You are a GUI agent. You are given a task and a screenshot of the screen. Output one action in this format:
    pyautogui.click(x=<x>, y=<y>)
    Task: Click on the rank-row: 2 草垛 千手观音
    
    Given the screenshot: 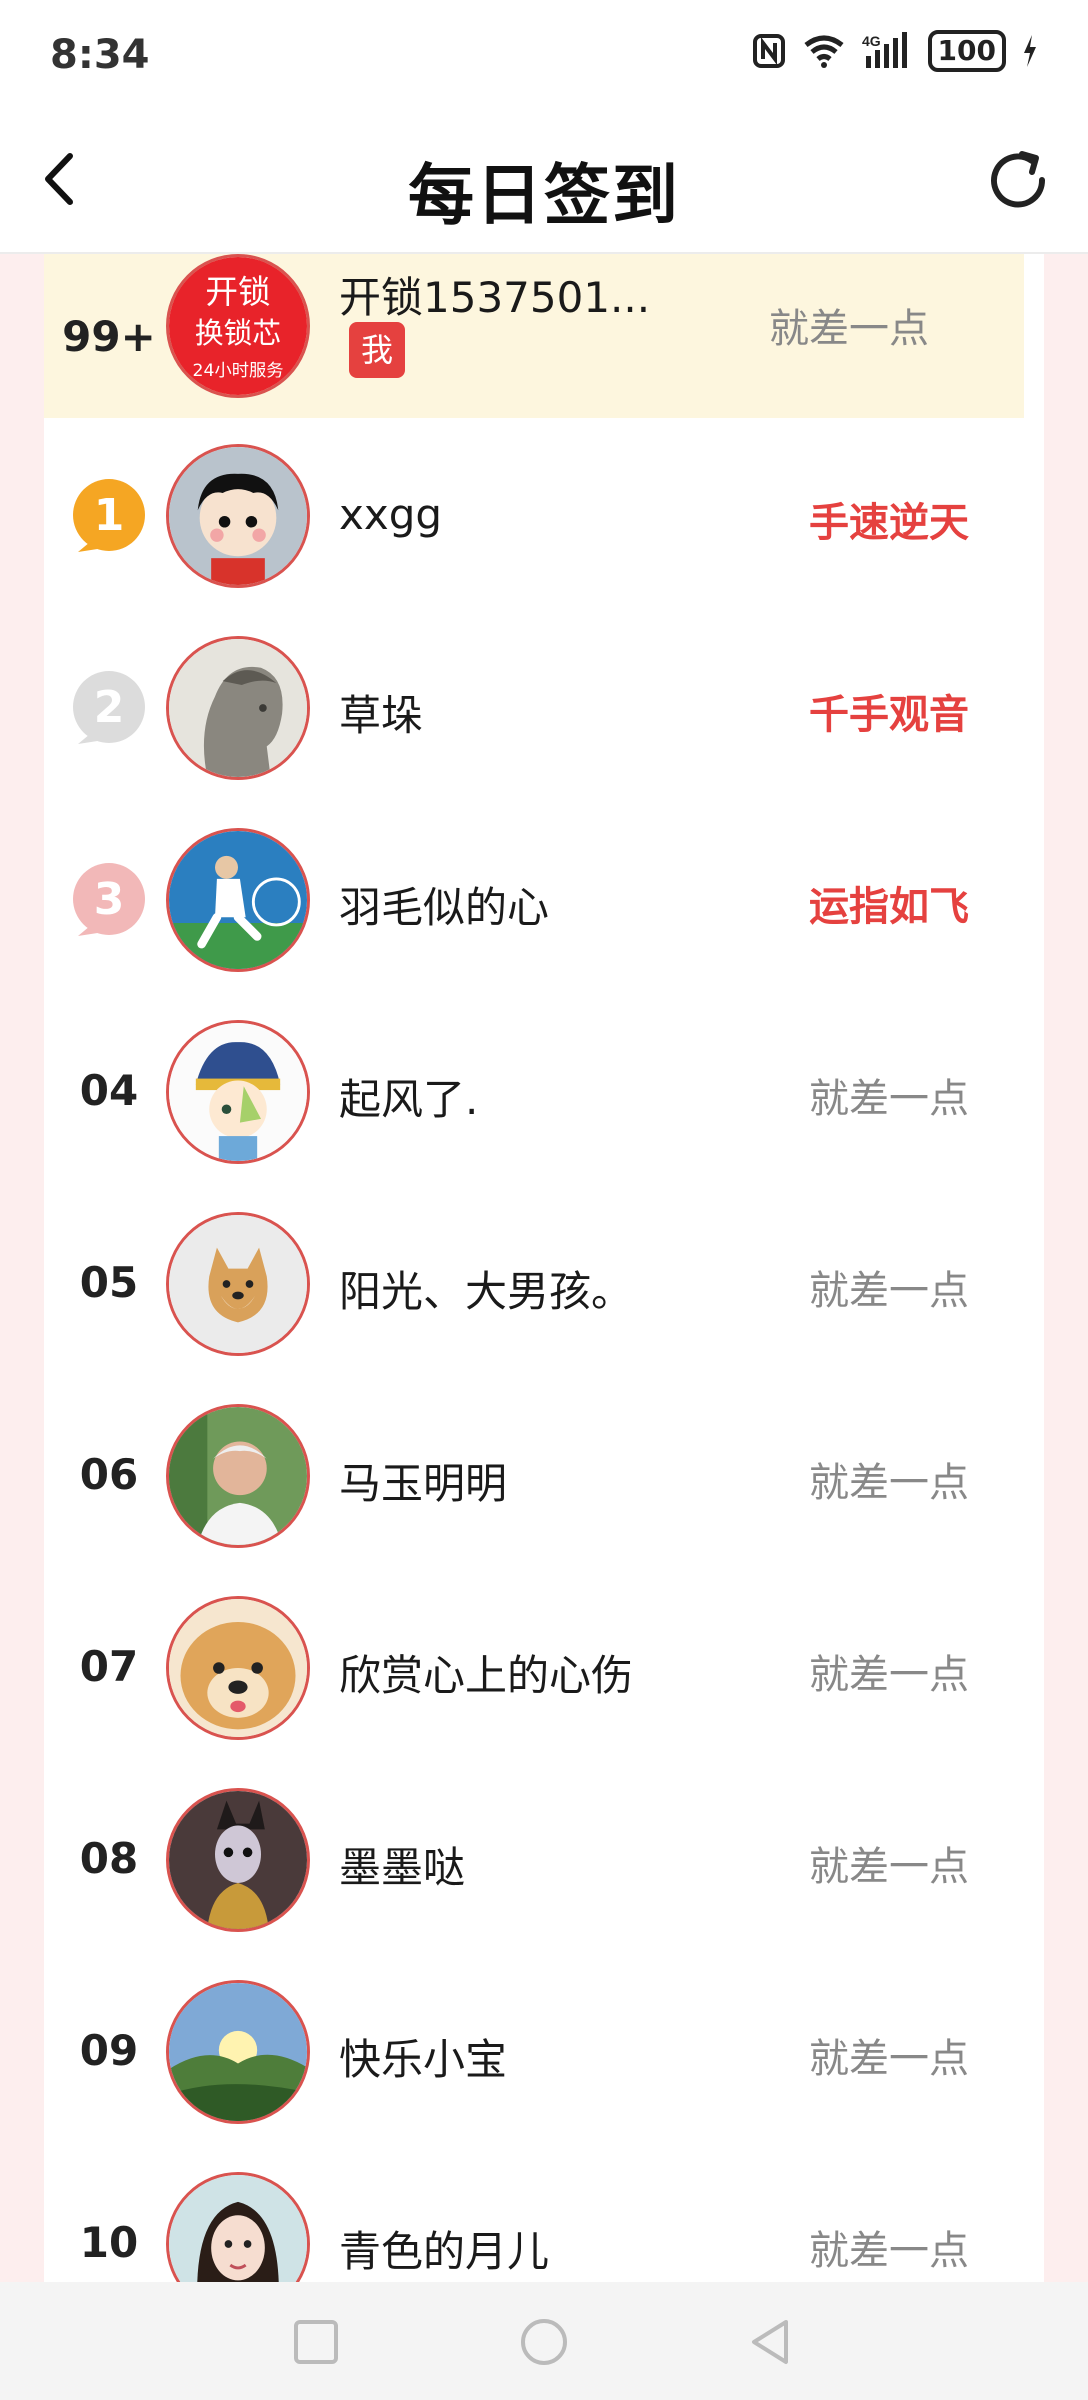 What is the action you would take?
    pyautogui.click(x=544, y=708)
    